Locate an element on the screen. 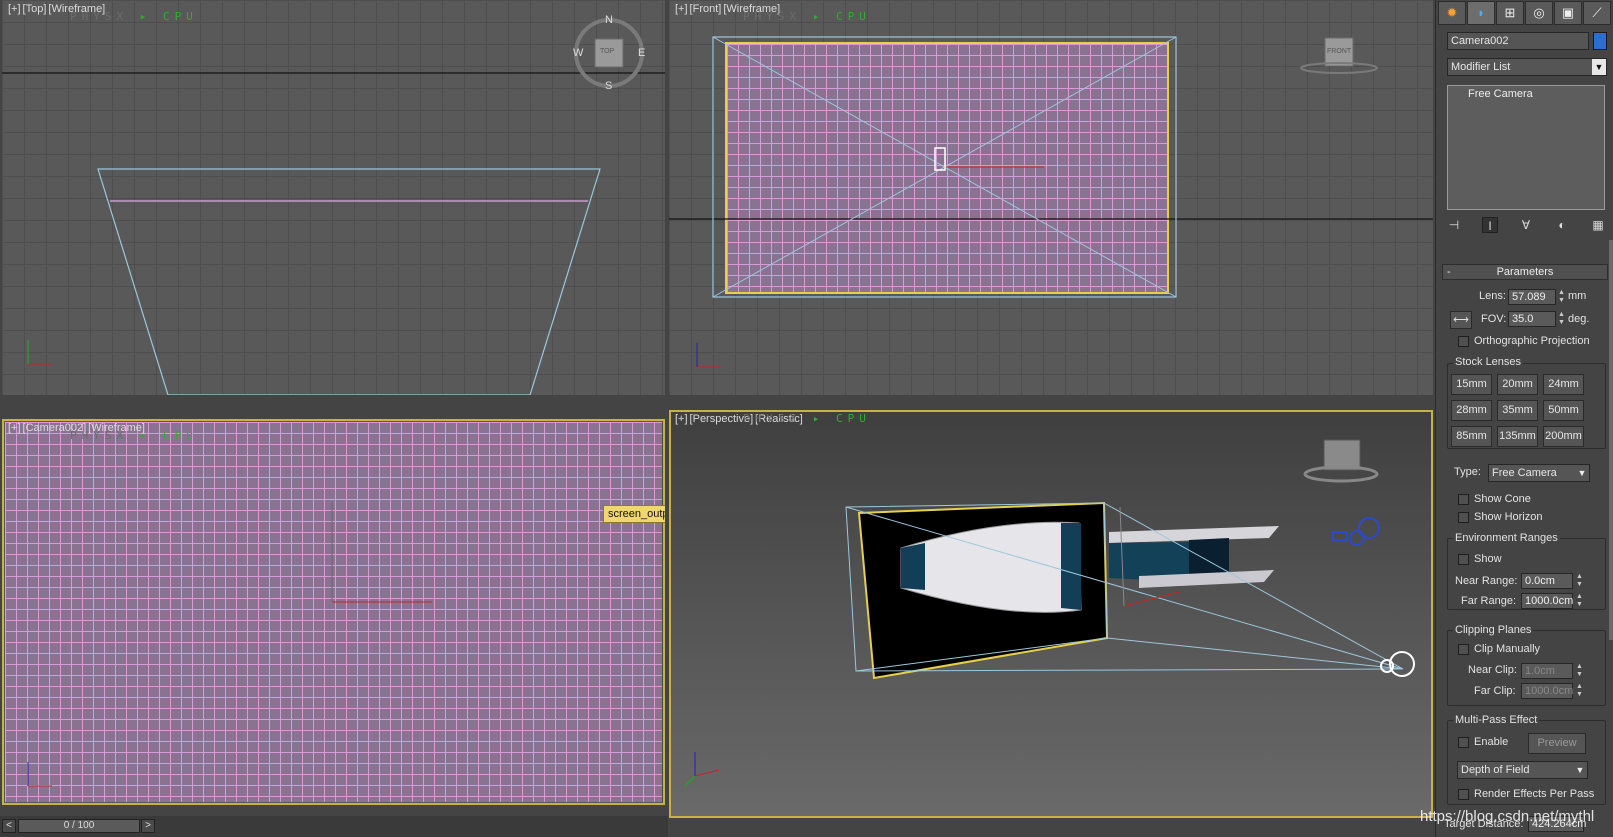  object-name-tooltip: screen_output is located at coordinates (634, 514).